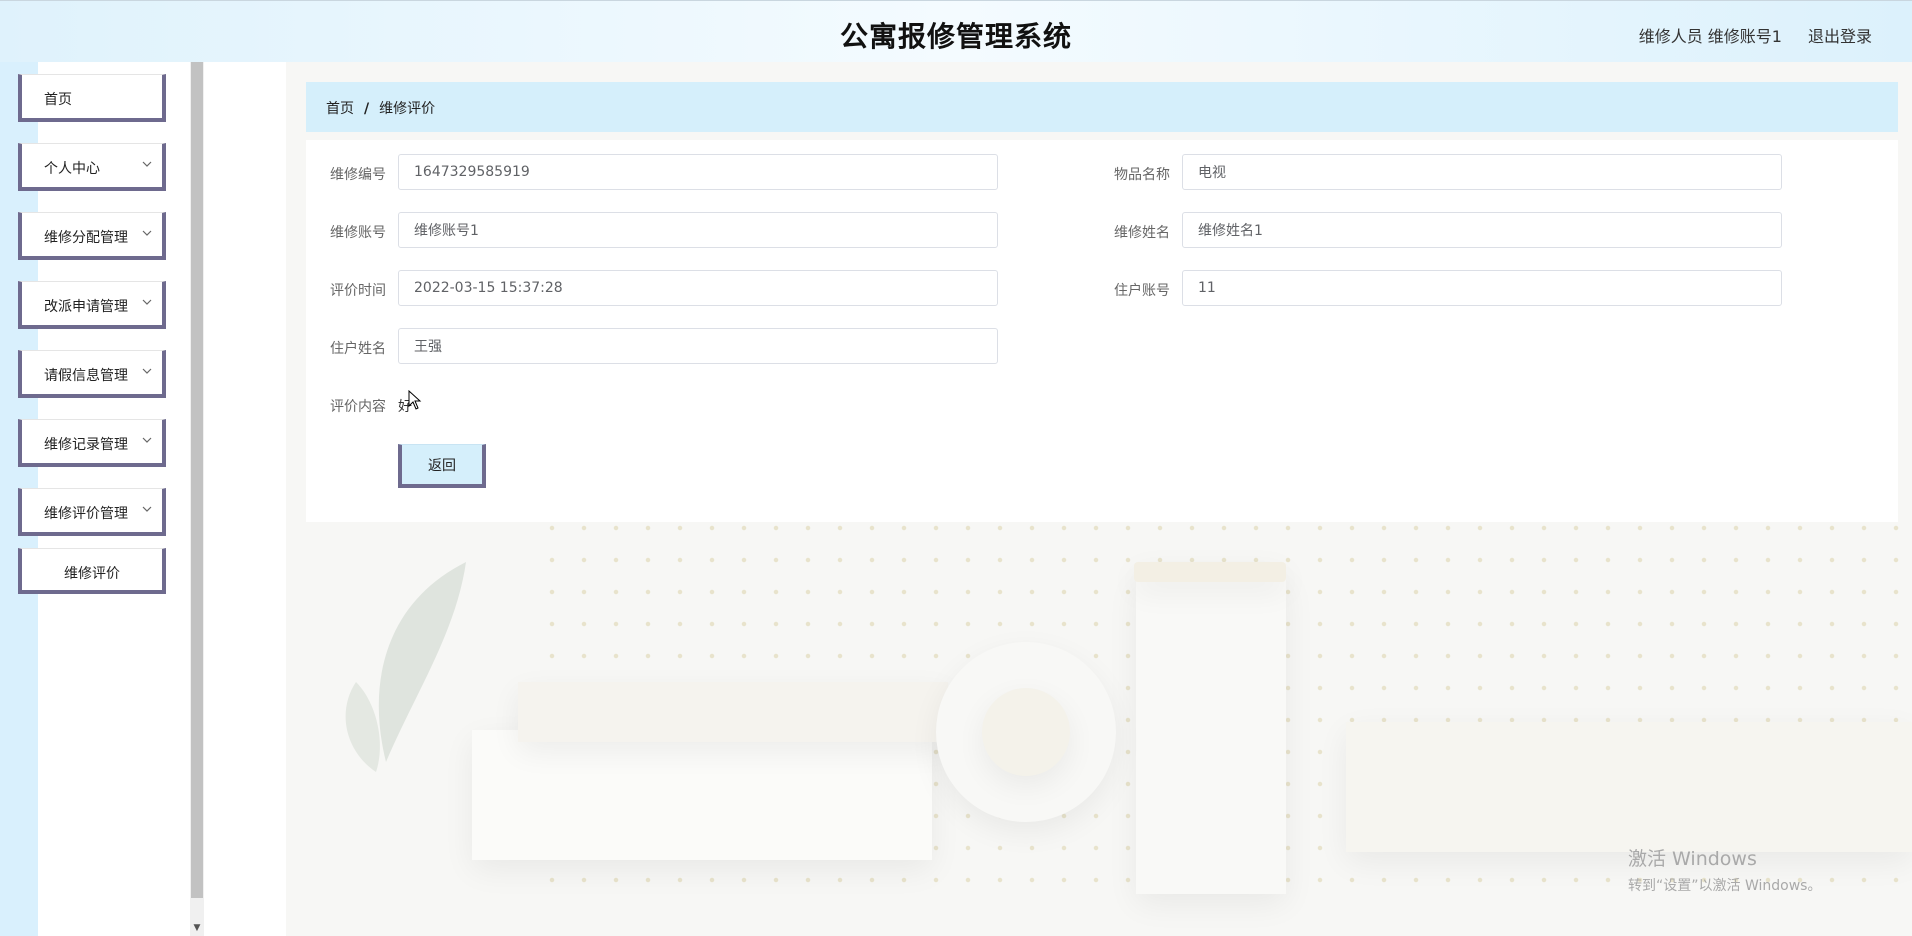  What do you see at coordinates (1725, 886) in the screenshot?
I see `watermark-line2: 转到“设置”以激活 Windows。` at bounding box center [1725, 886].